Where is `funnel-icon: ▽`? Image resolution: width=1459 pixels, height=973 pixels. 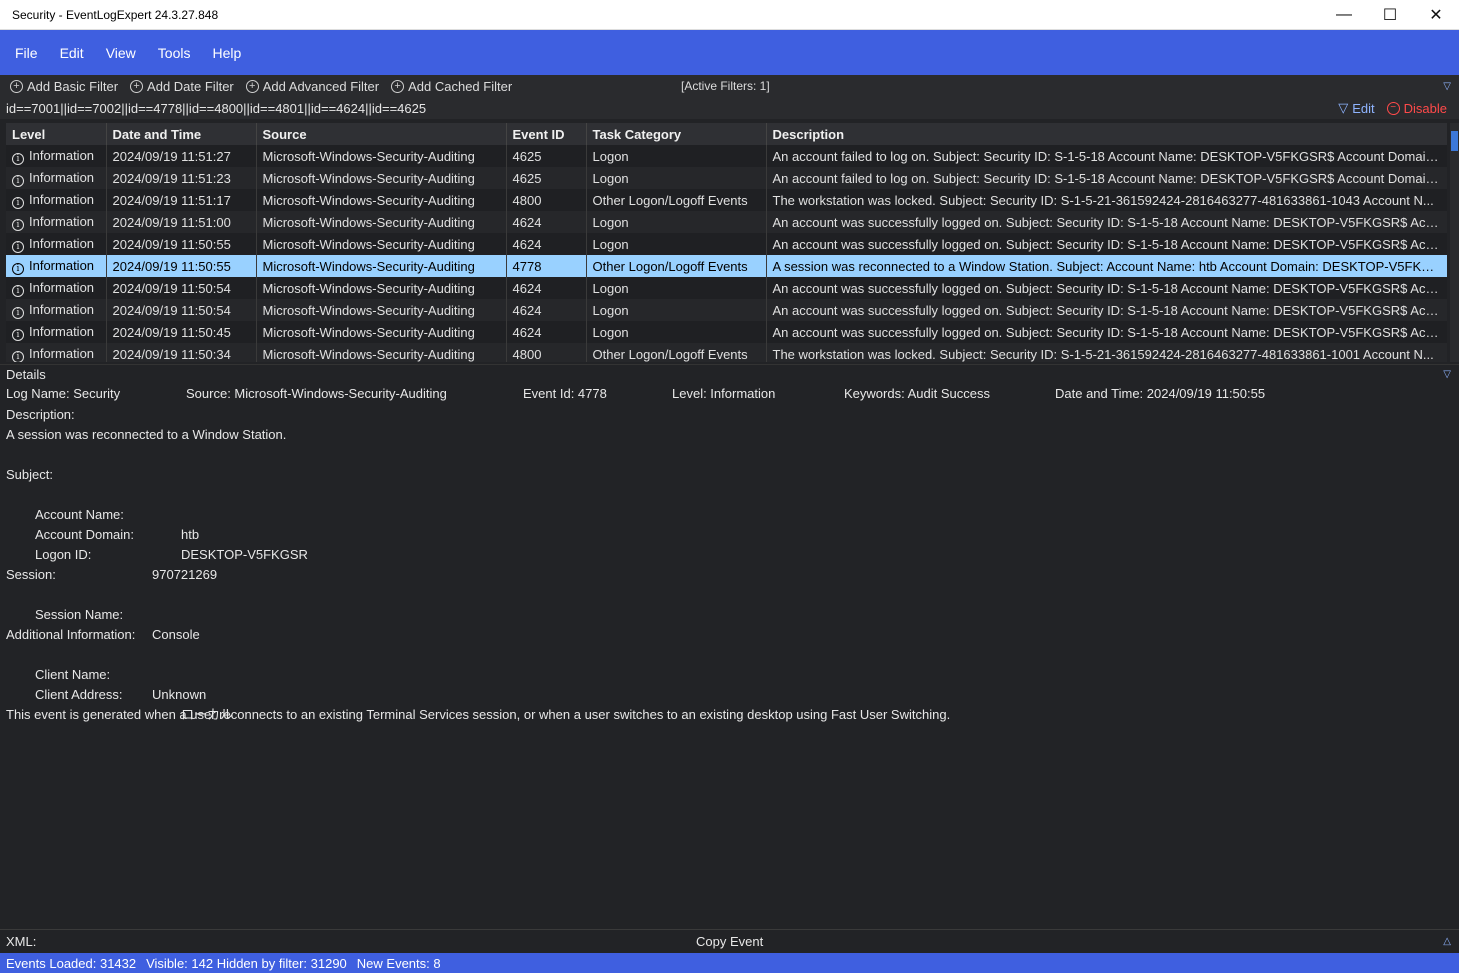
funnel-icon: ▽ is located at coordinates (1343, 107).